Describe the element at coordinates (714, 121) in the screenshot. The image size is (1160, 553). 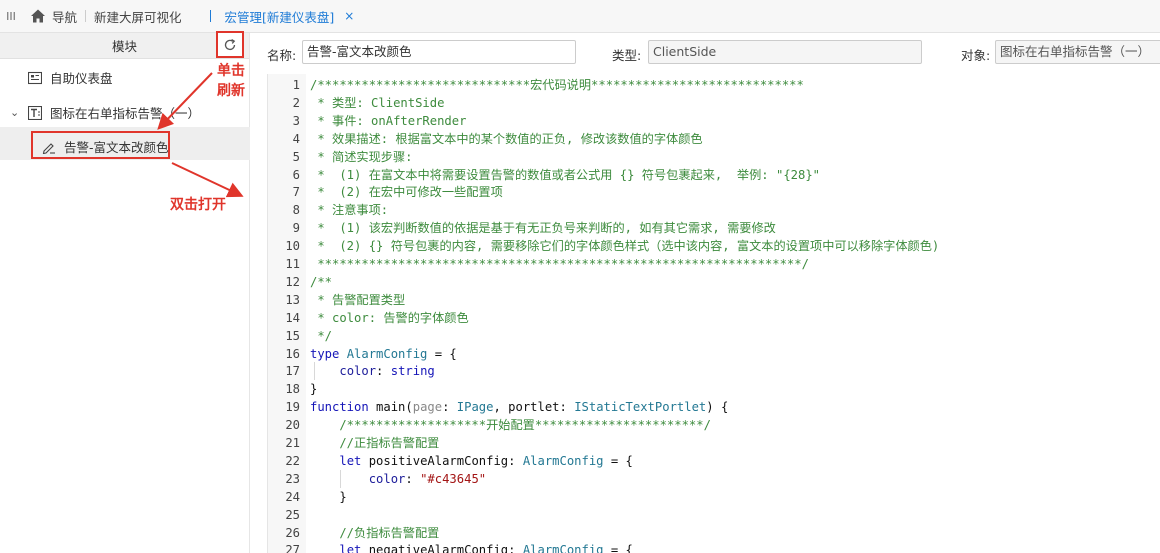
I see `code-line: 3 * 事件: onAfterRender` at that location.